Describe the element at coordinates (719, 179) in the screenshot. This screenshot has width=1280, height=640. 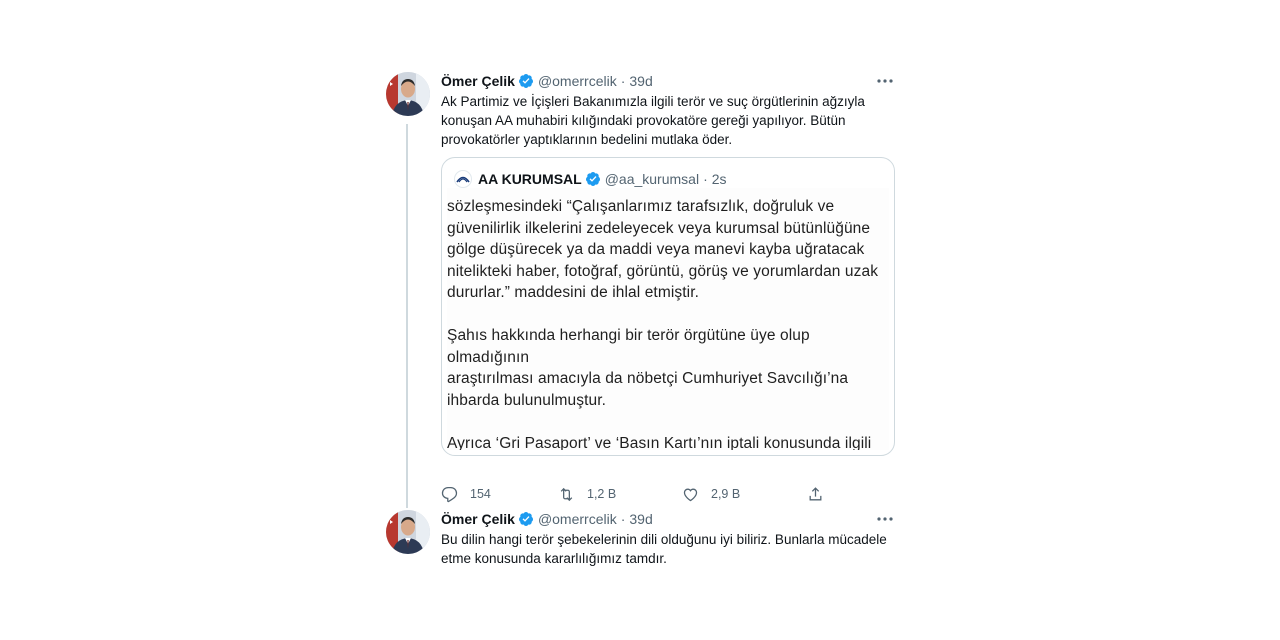
I see `quoted-tweet-timestamp: 2s` at that location.